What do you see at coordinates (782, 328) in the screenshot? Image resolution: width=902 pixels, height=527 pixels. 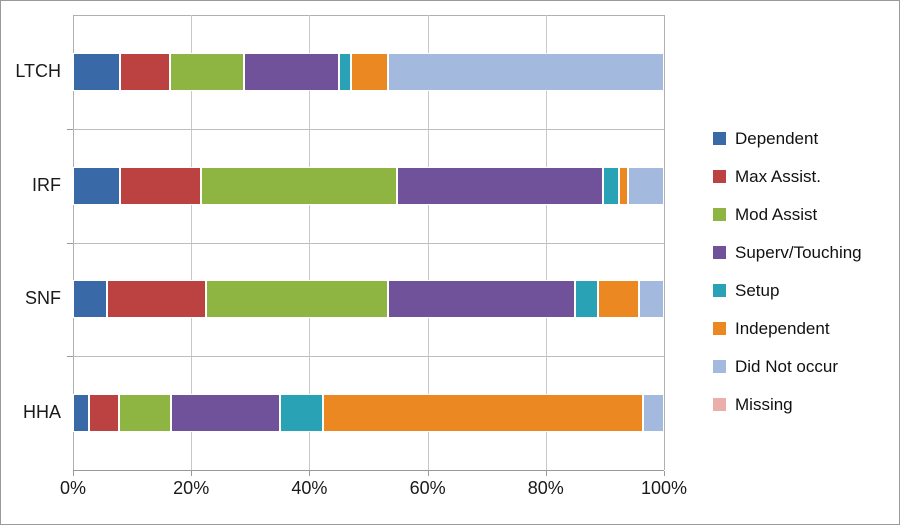 I see `legend-label: Independent` at bounding box center [782, 328].